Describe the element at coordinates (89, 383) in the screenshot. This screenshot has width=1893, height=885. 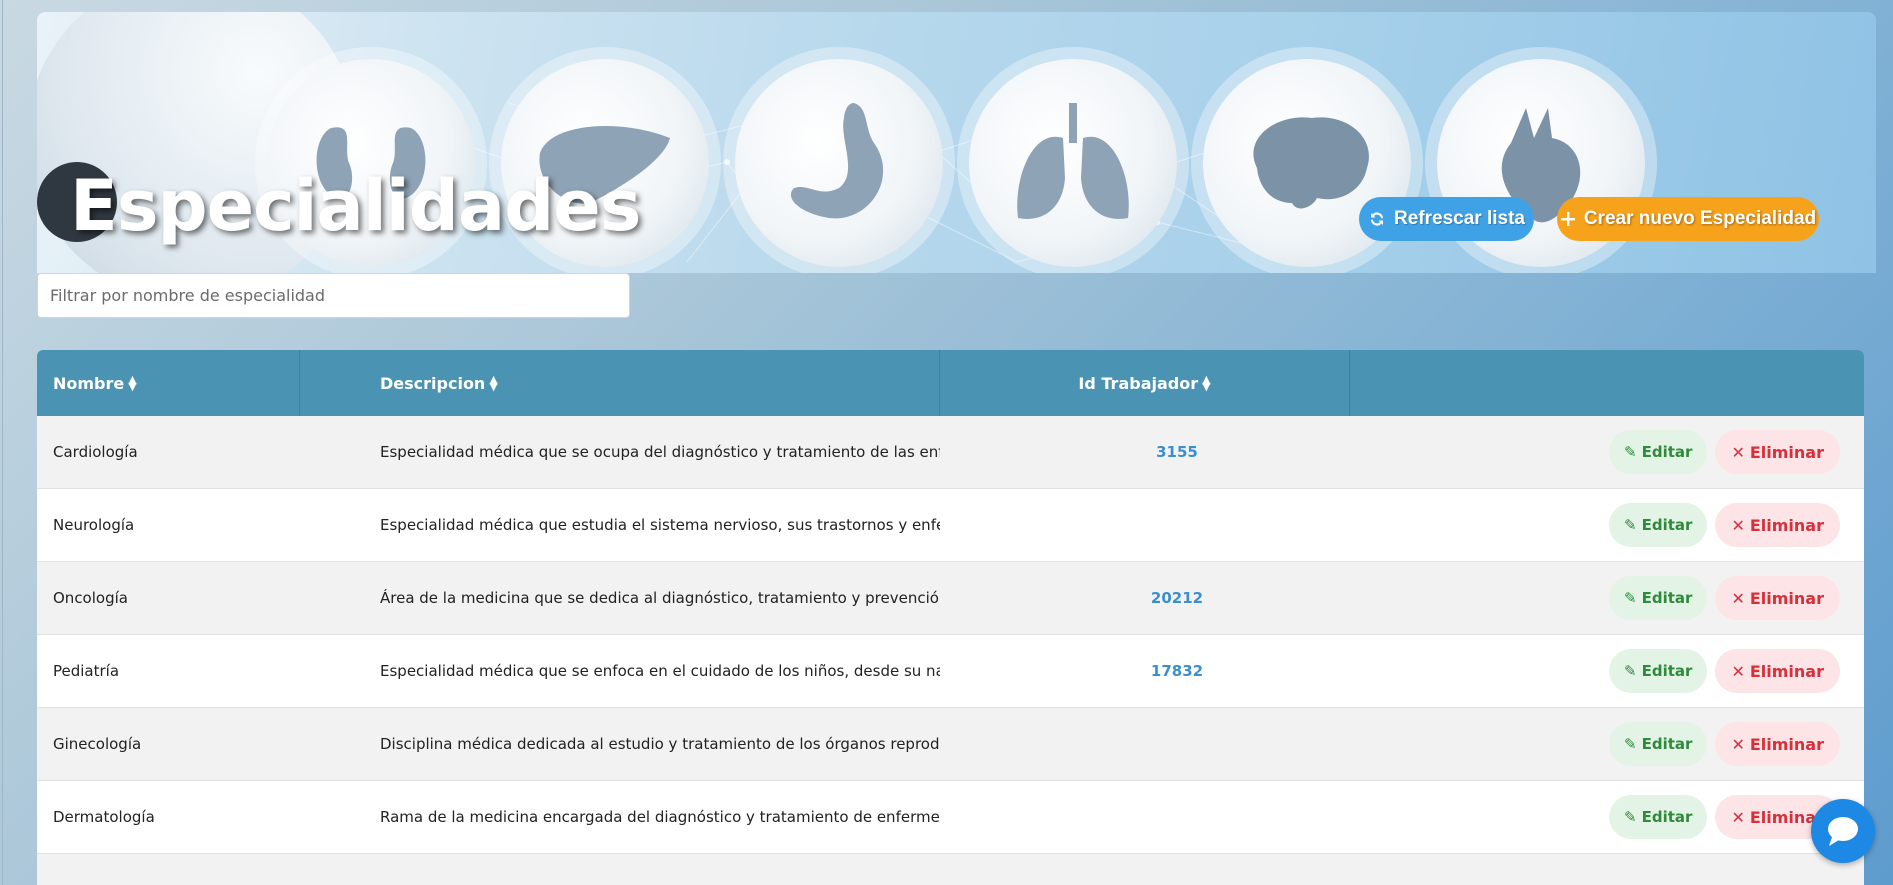
I see `column-header-label: Nombre` at that location.